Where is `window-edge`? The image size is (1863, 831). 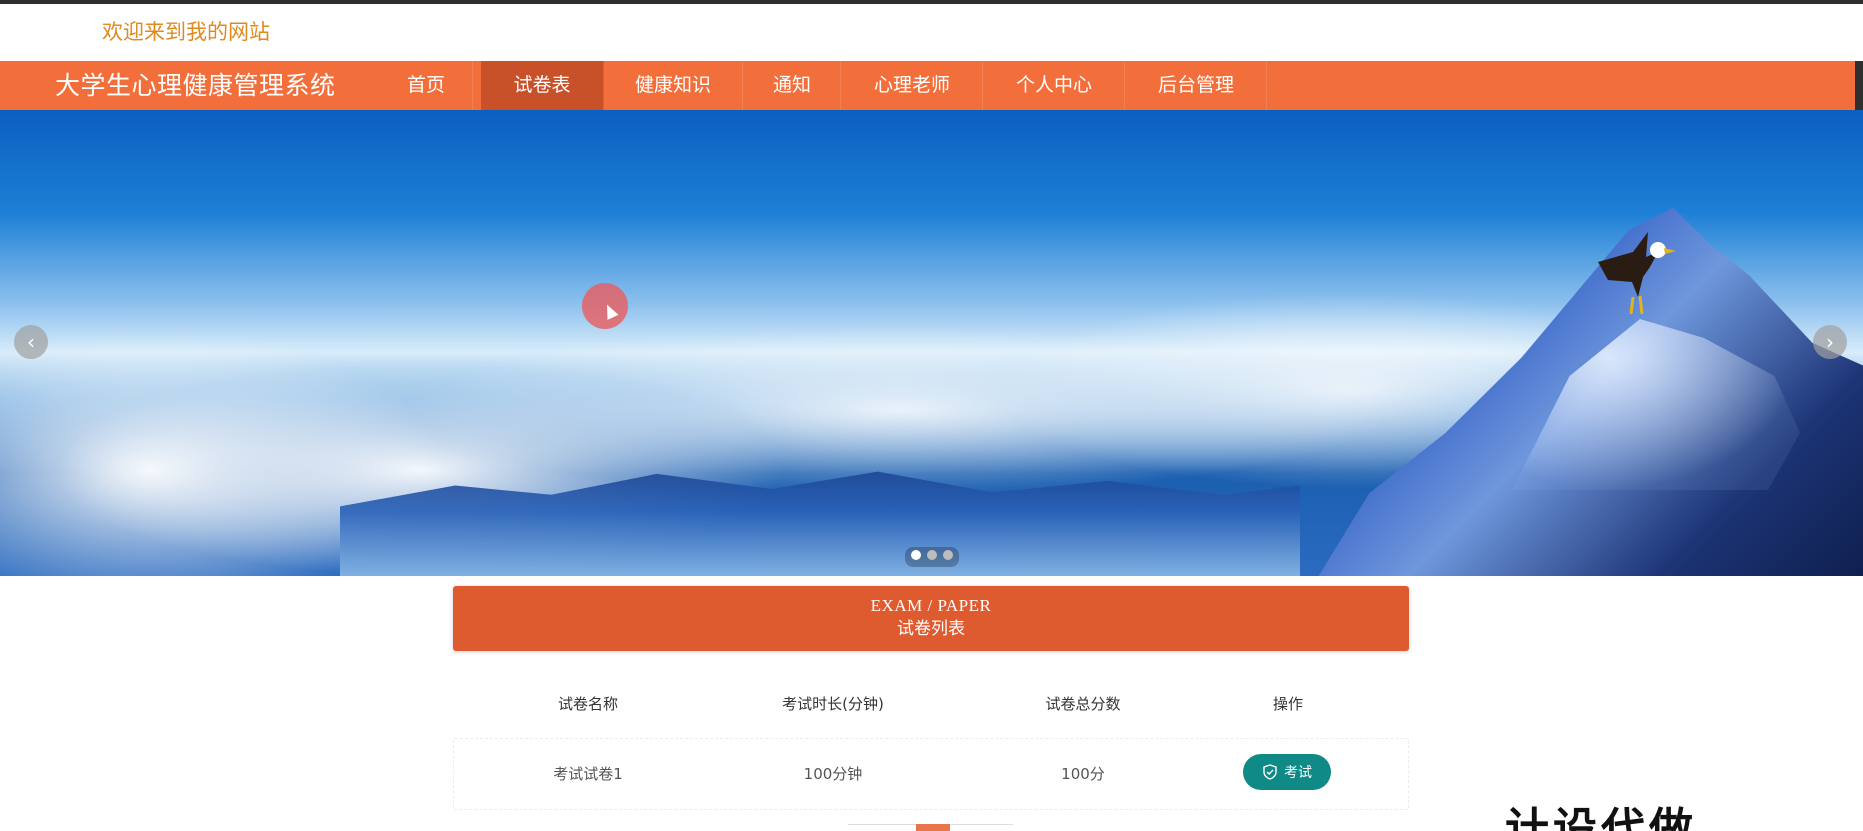
window-edge is located at coordinates (1859, 85).